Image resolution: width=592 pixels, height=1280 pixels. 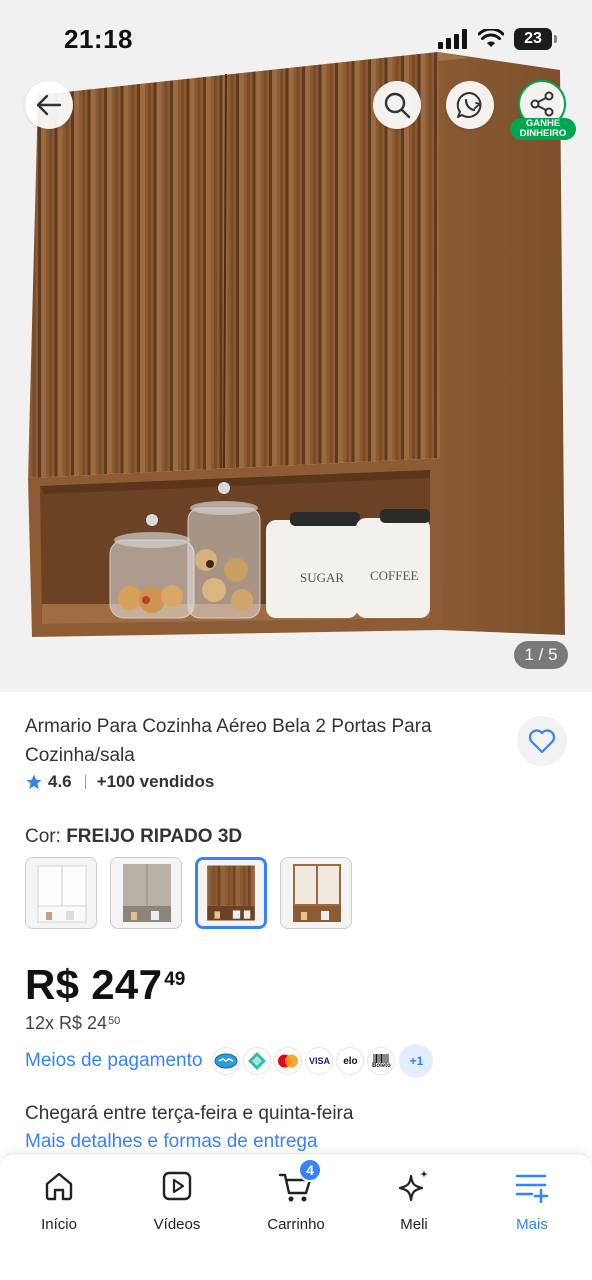 I want to click on sold-count: +100 vendidos, so click(x=155, y=781).